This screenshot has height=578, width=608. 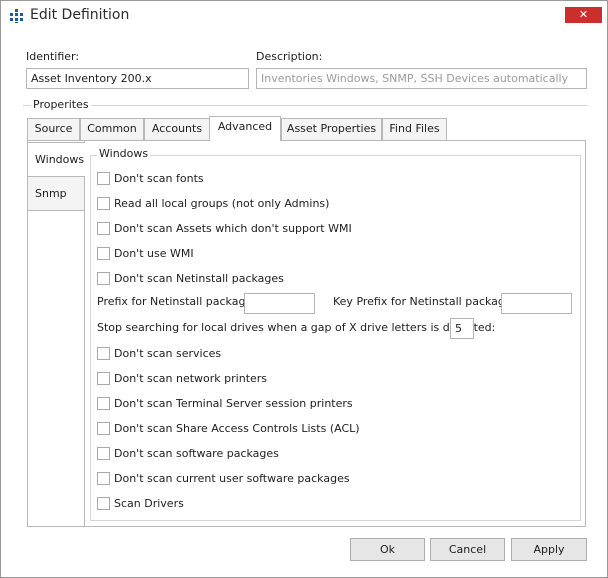 What do you see at coordinates (245, 128) in the screenshot?
I see `tab-advanced: Advanced` at bounding box center [245, 128].